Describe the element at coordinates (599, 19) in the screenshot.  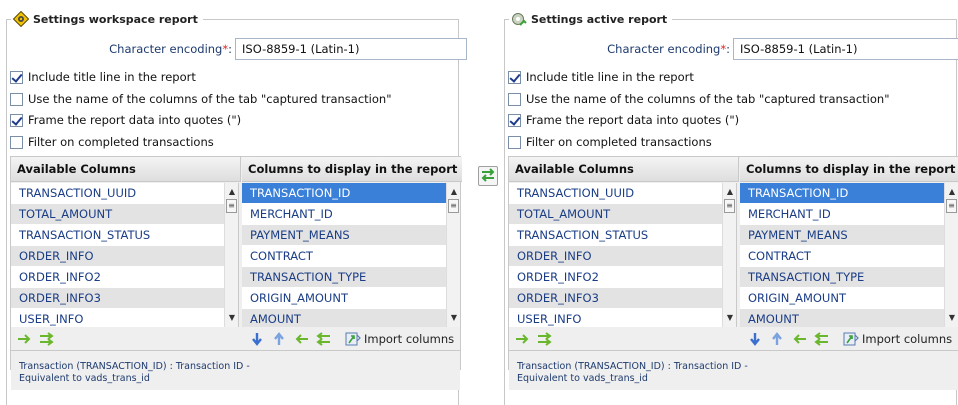
I see `panel-title: Settings active report` at that location.